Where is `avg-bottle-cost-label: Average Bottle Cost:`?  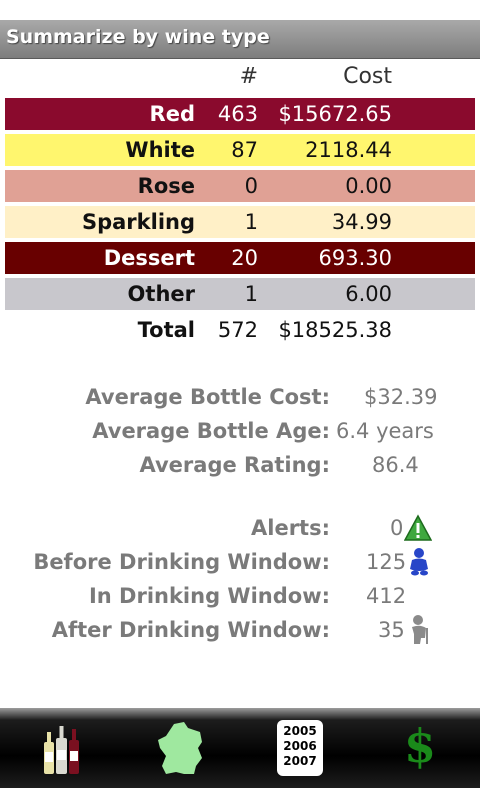 avg-bottle-cost-label: Average Bottle Cost: is located at coordinates (207, 397).